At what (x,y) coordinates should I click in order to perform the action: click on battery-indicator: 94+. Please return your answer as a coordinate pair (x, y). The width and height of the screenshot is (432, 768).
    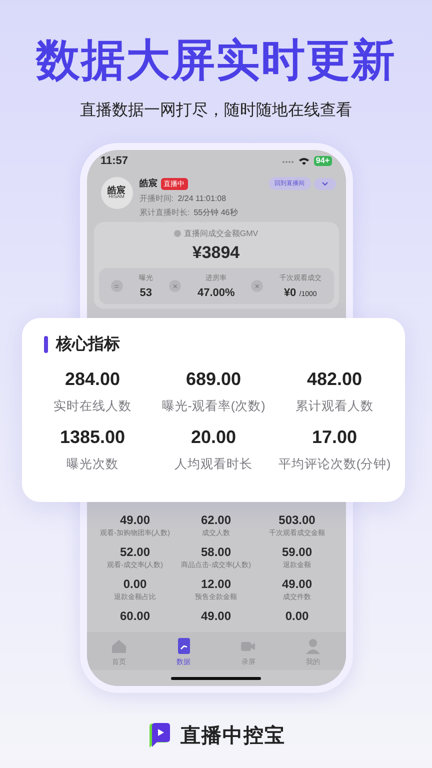
    Looking at the image, I should click on (323, 161).